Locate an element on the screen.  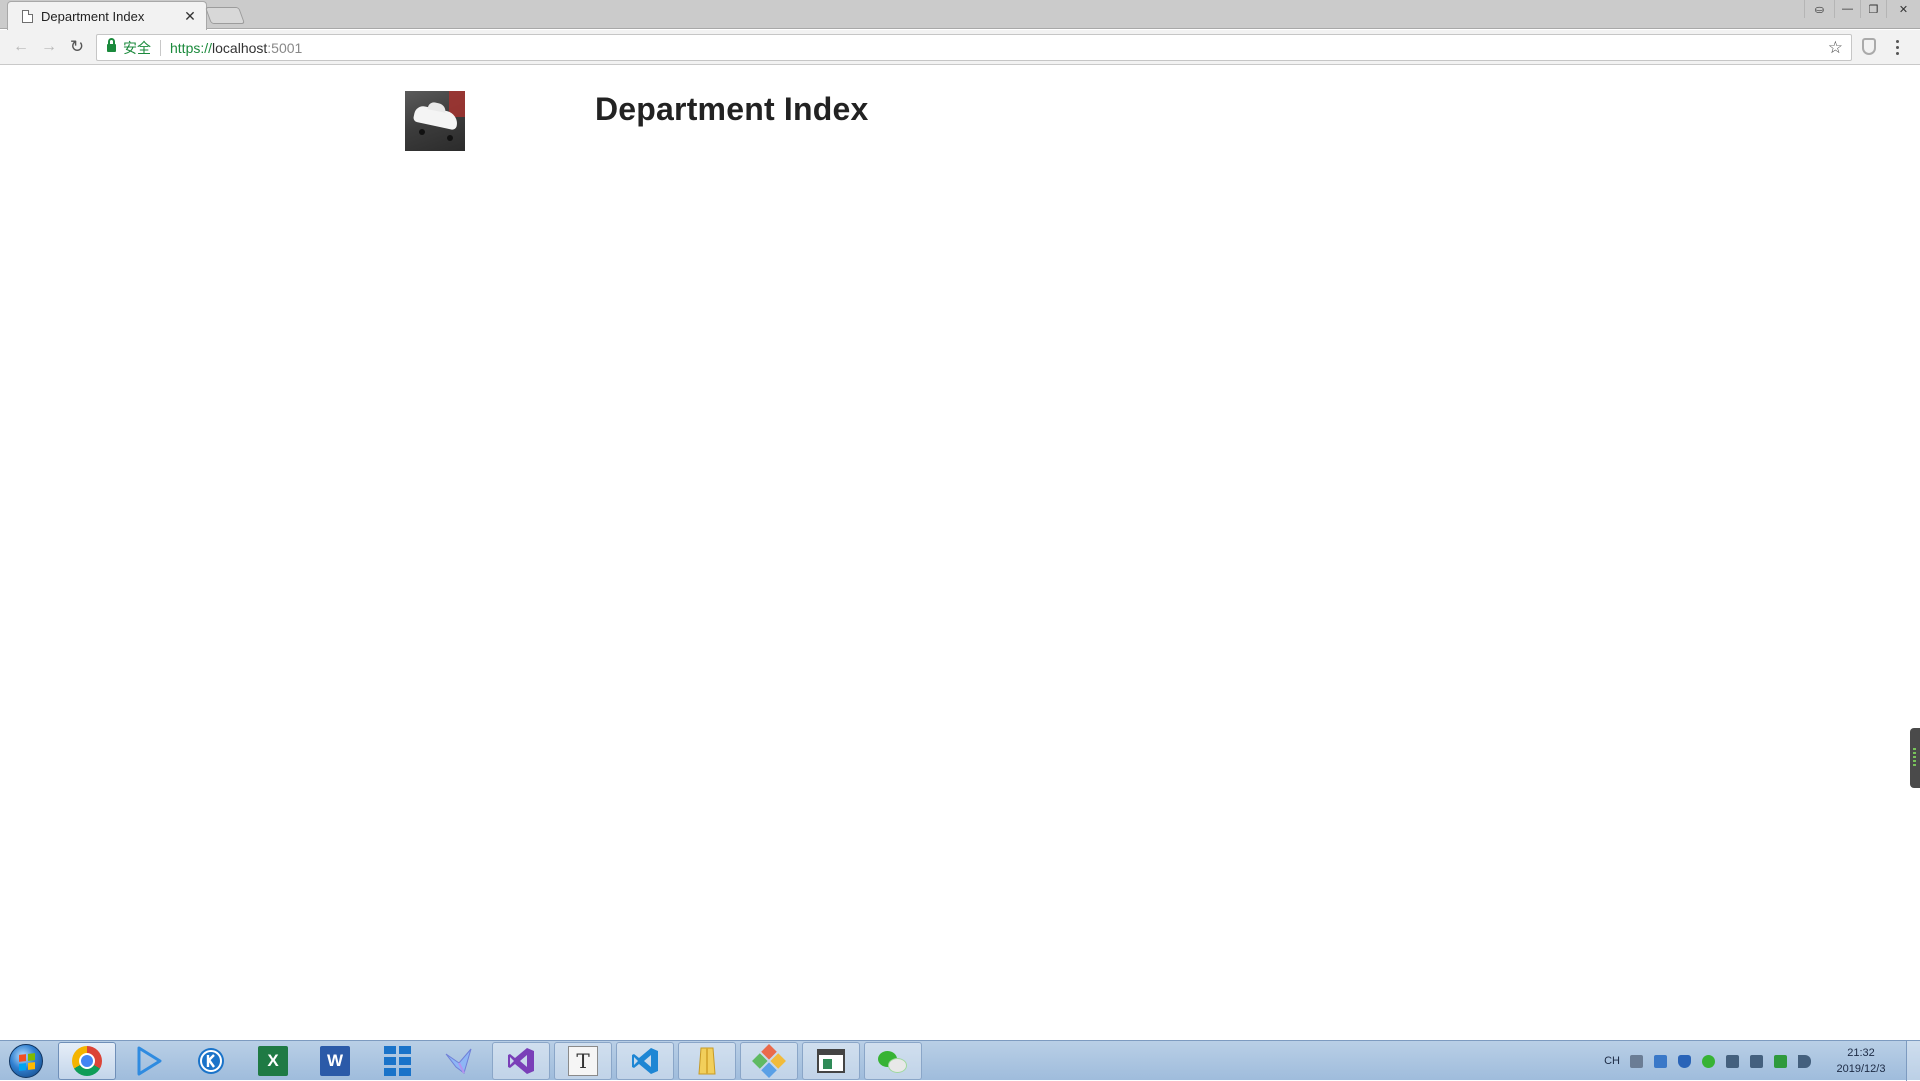
car-logo-image is located at coordinates (435, 121).